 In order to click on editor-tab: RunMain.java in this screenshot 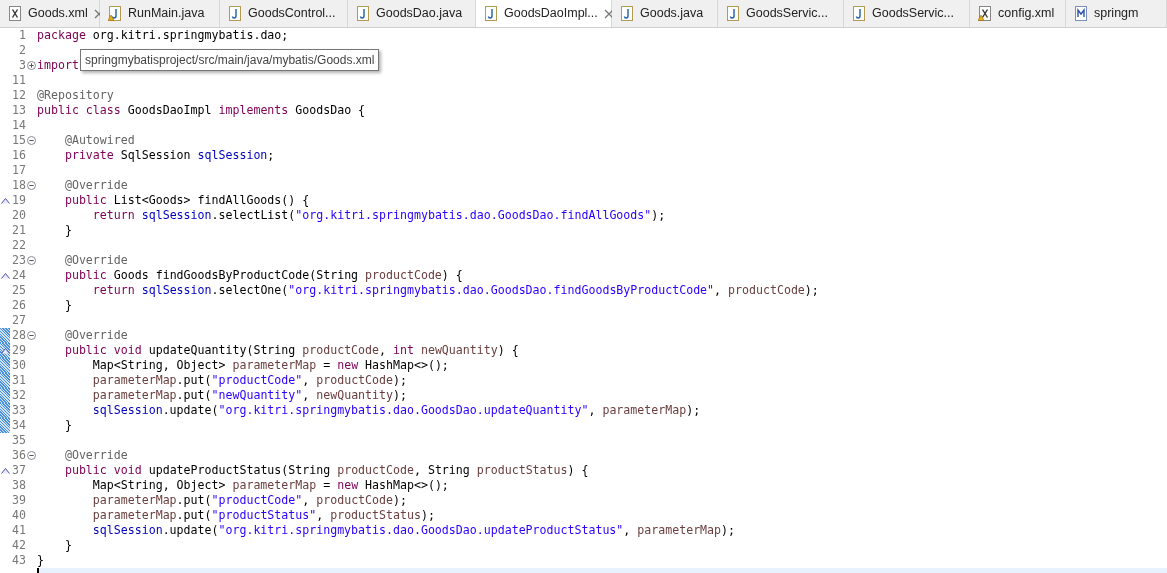, I will do `click(160, 13)`.